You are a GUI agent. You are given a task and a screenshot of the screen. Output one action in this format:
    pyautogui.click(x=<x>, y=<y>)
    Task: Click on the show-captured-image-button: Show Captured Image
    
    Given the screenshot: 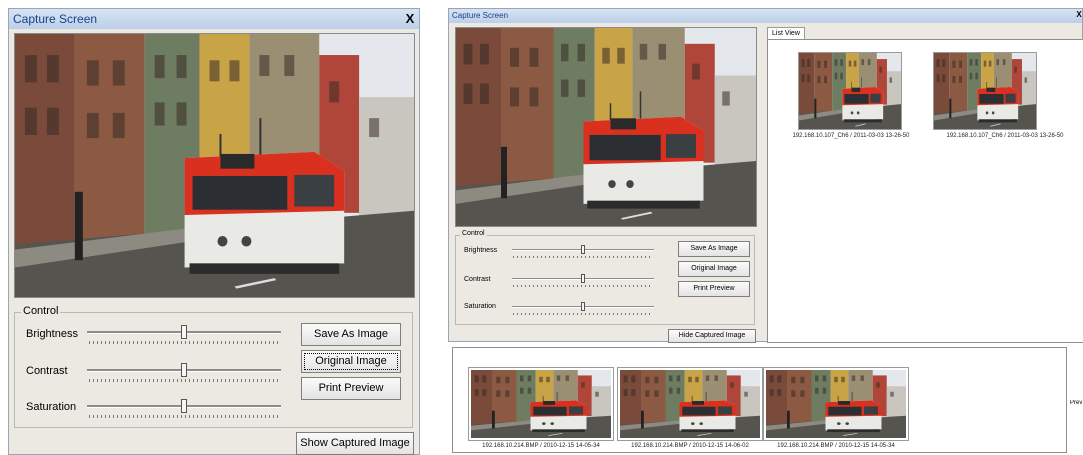 What is the action you would take?
    pyautogui.click(x=355, y=443)
    